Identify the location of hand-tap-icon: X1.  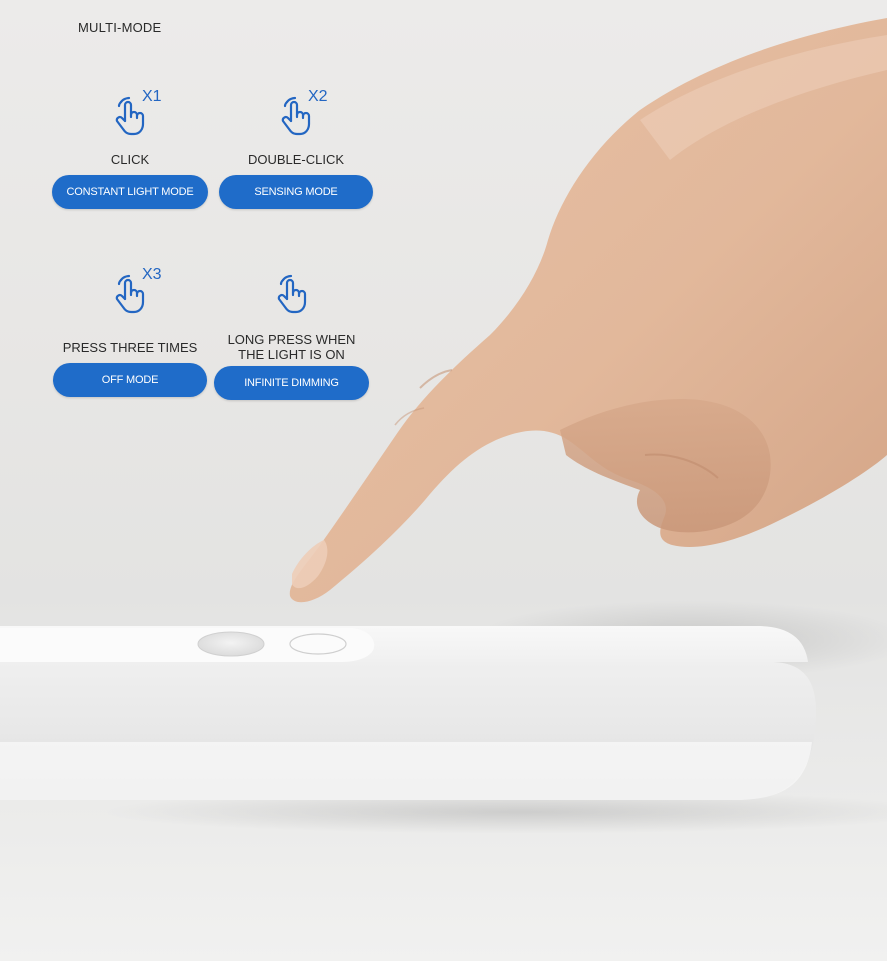
(130, 116).